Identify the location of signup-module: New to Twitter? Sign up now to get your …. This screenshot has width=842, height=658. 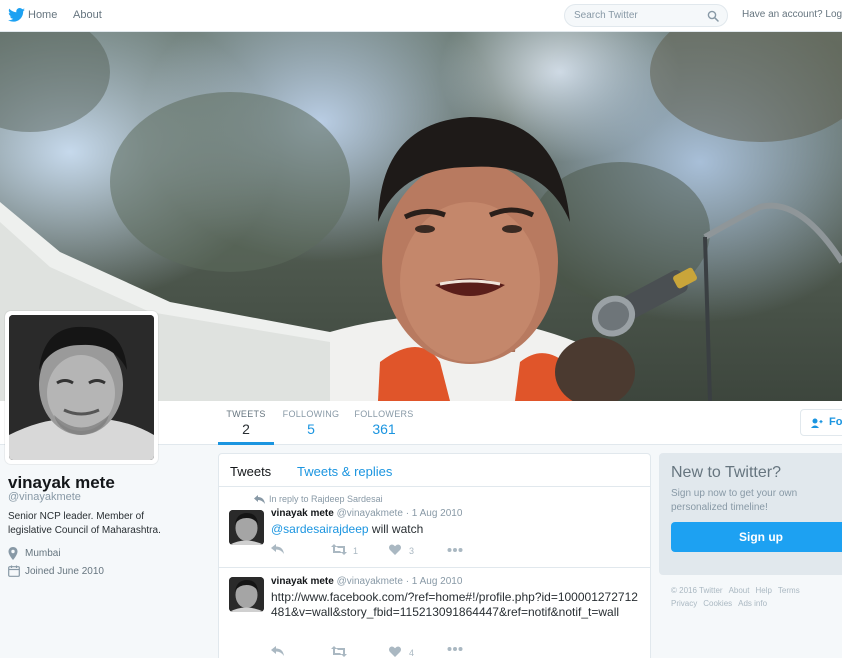
(750, 514).